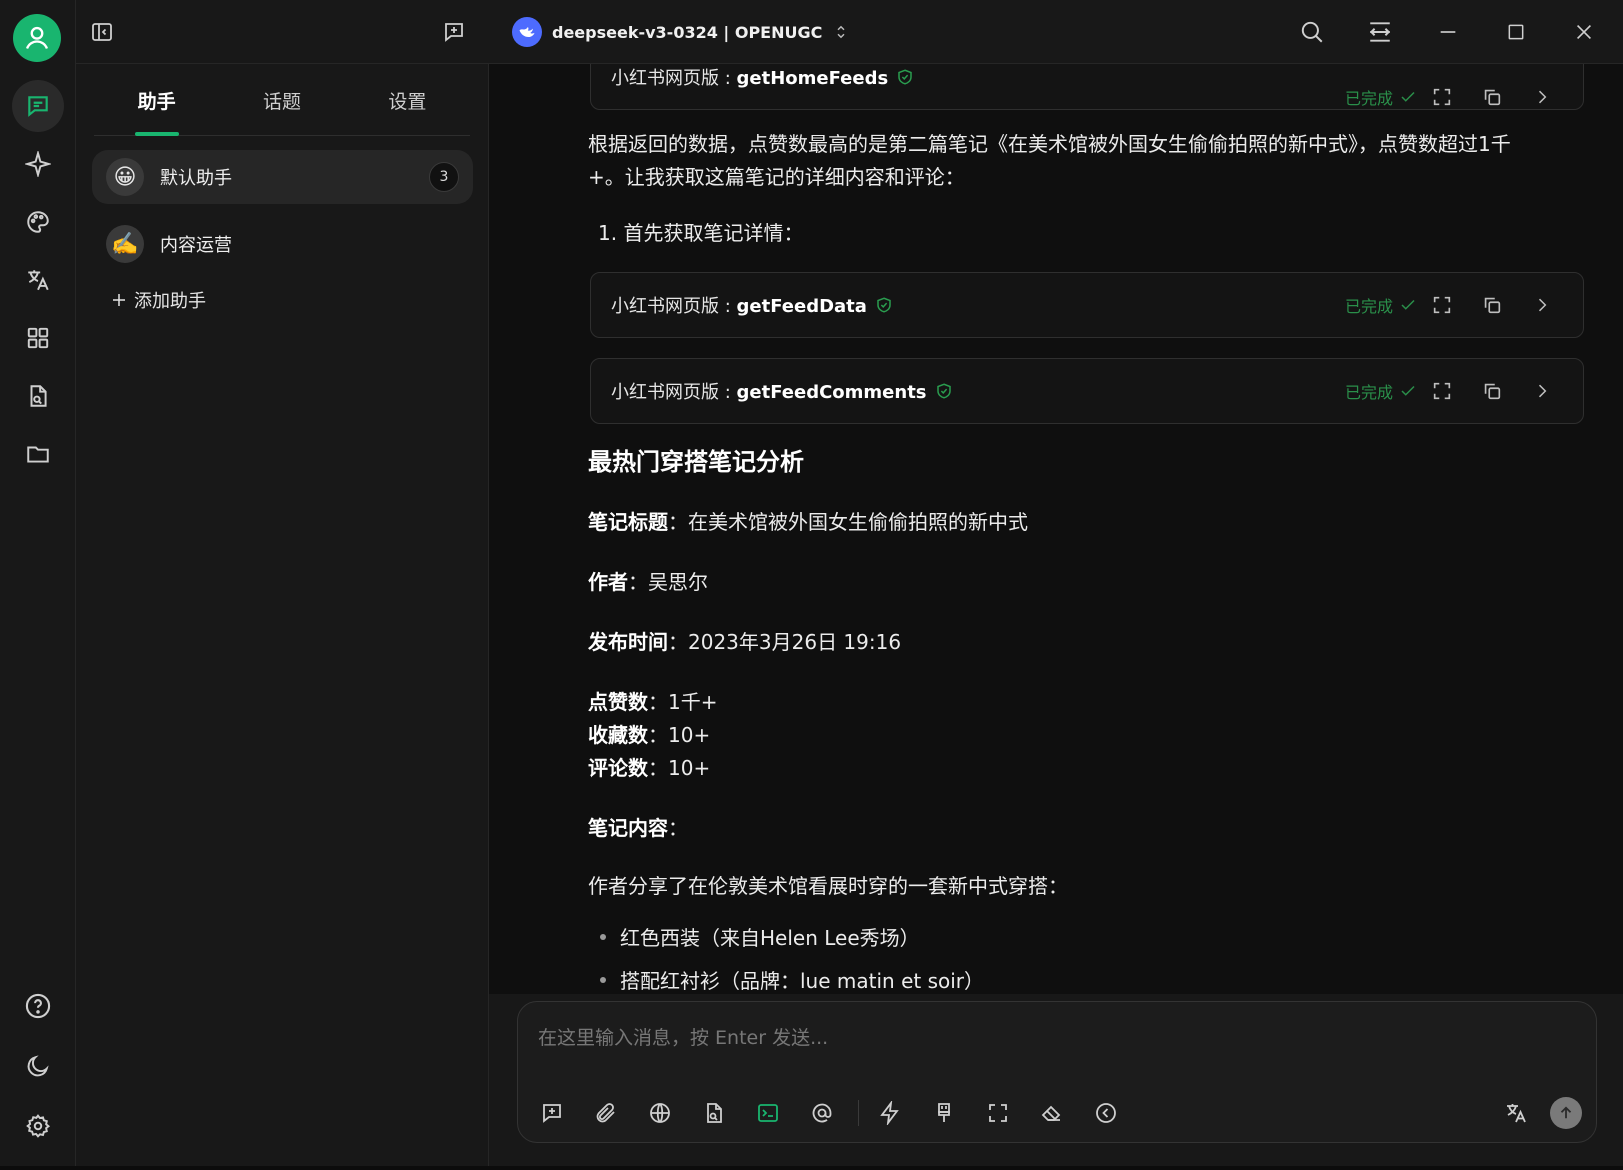 This screenshot has height=1170, width=1623. Describe the element at coordinates (841, 32) in the screenshot. I see `chevron-updown-icon` at that location.